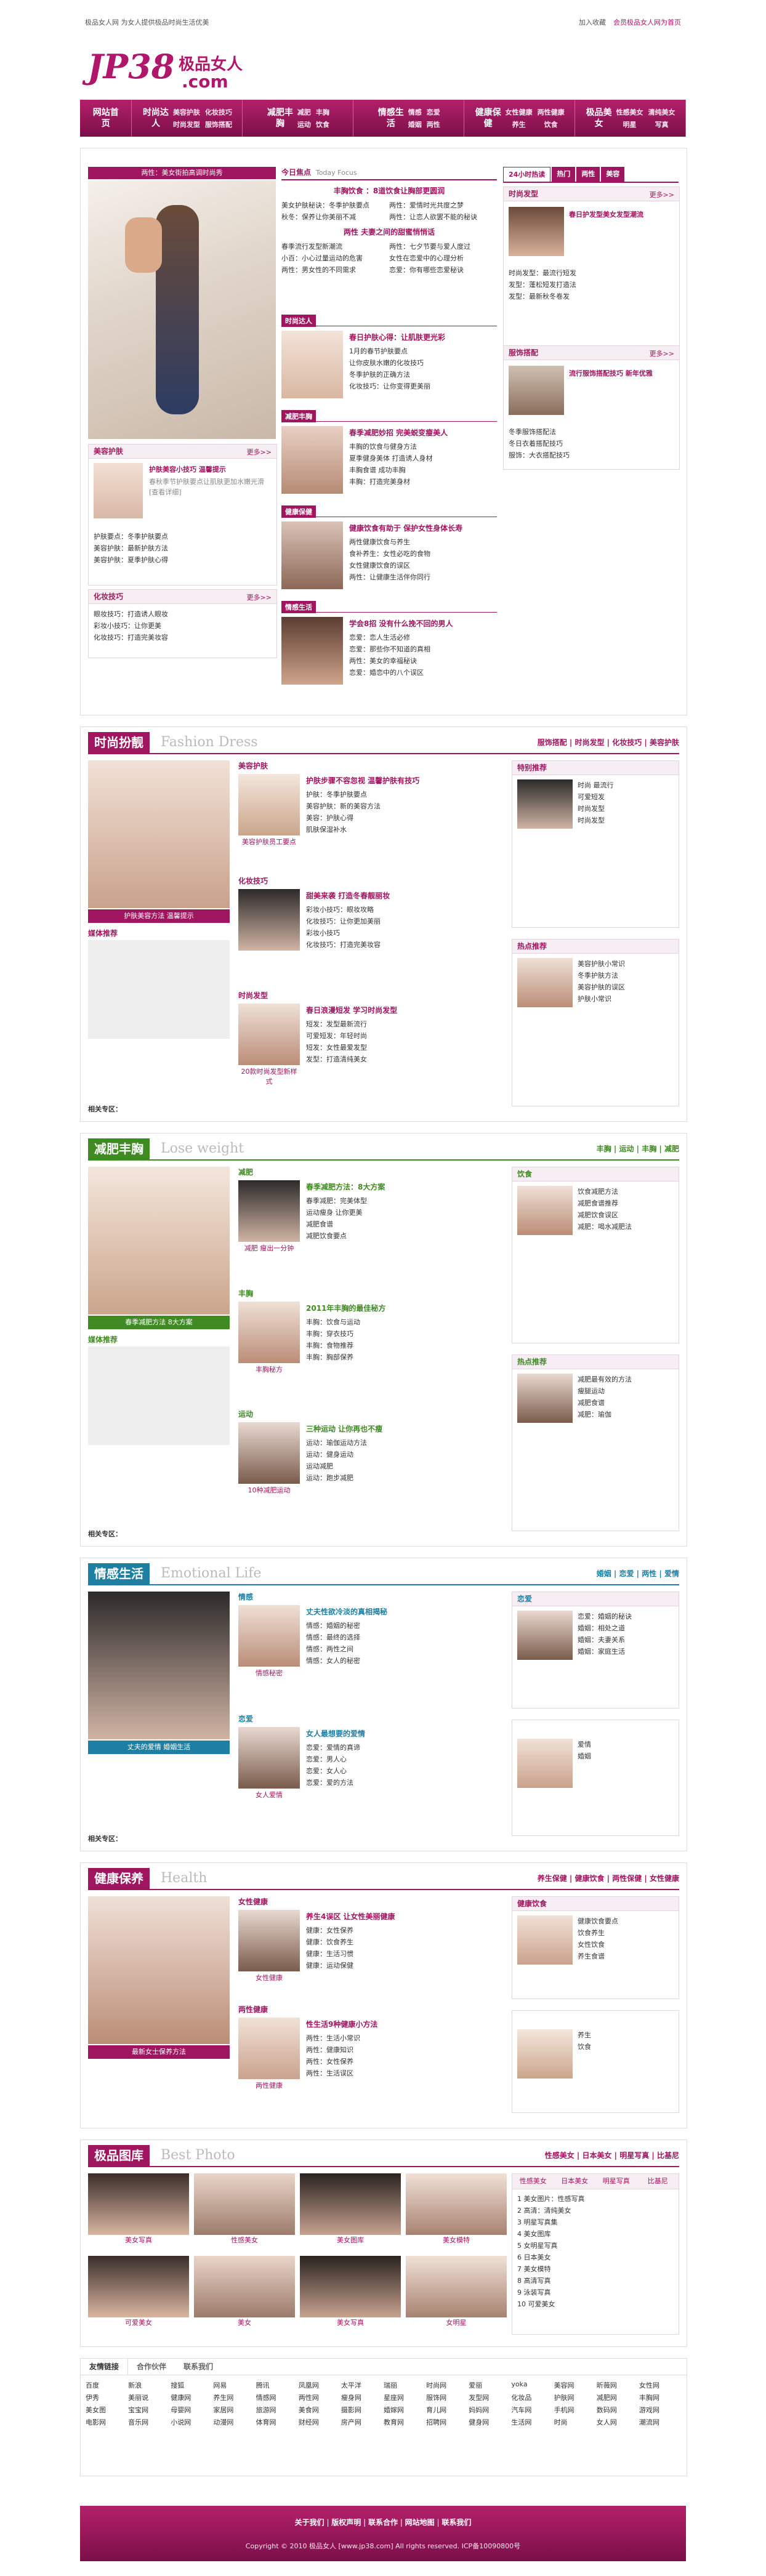 This screenshot has height=2576, width=766. Describe the element at coordinates (592, 455) in the screenshot. I see `list-item: 服饰：大衣搭配技巧` at that location.